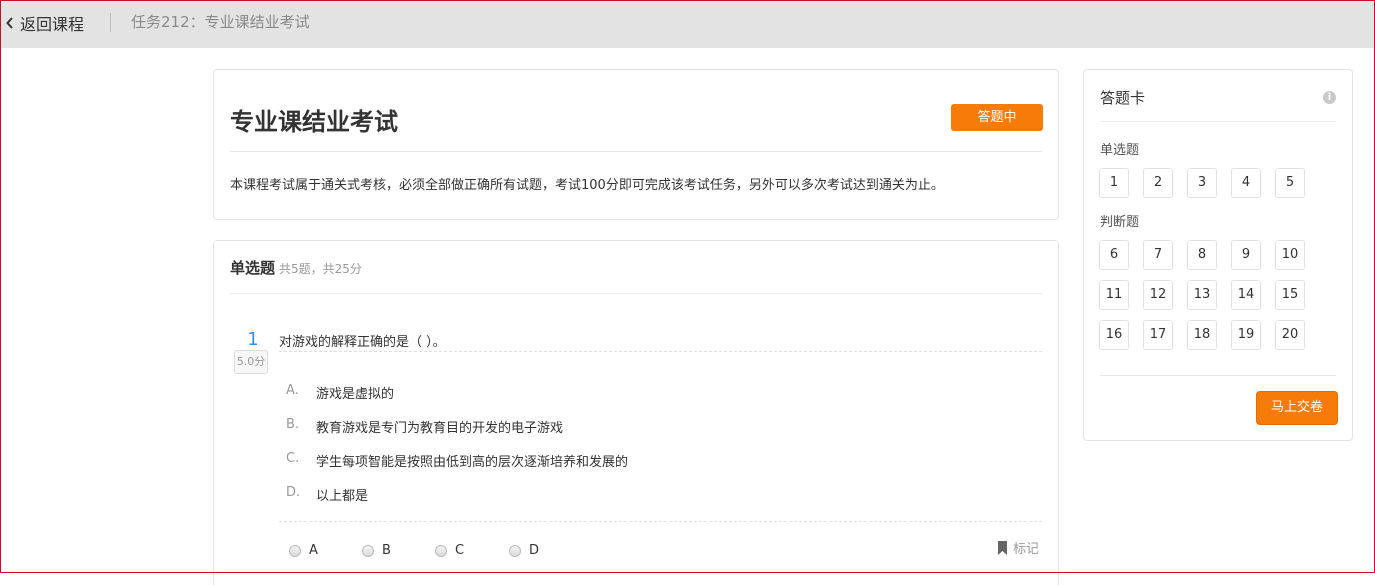 This screenshot has width=1375, height=585. What do you see at coordinates (386, 550) in the screenshot?
I see `radio-label: B` at bounding box center [386, 550].